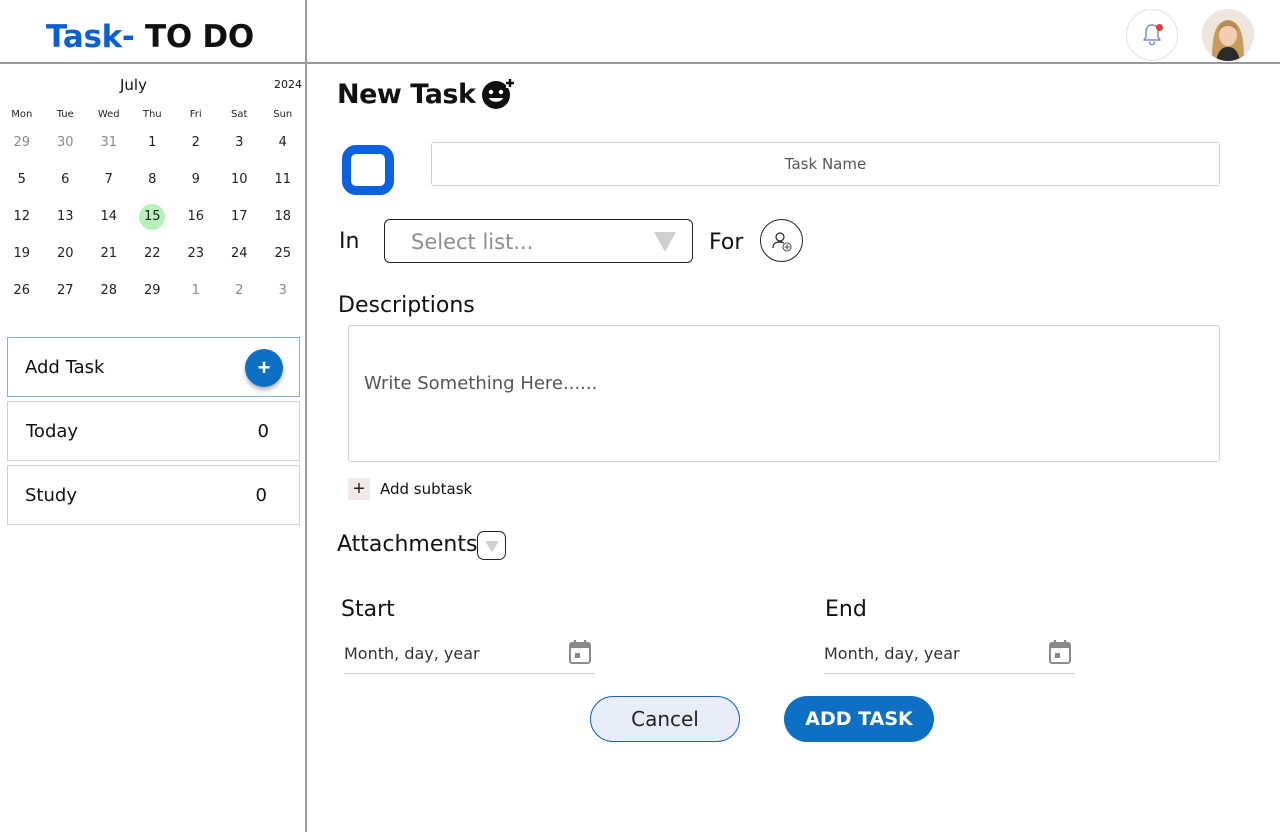 The image size is (1280, 832). I want to click on calendar-day: 17, so click(240, 216).